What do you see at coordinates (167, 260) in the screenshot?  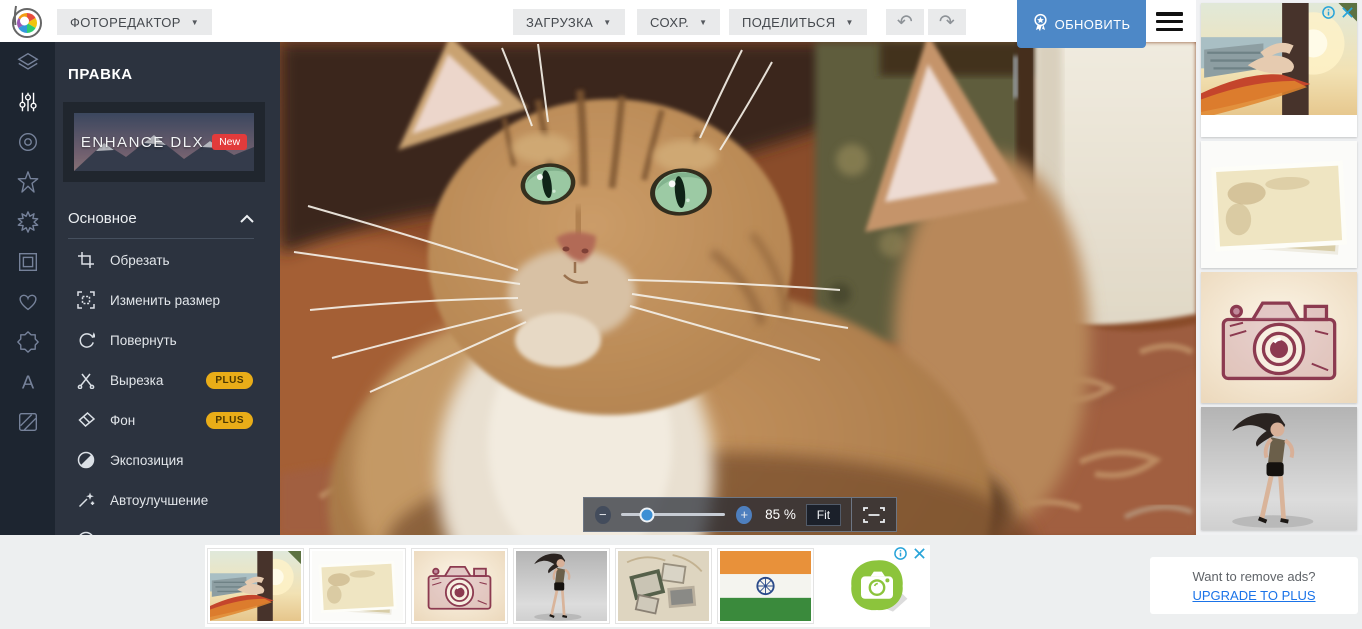 I see `menu-item-crop: Обрезать` at bounding box center [167, 260].